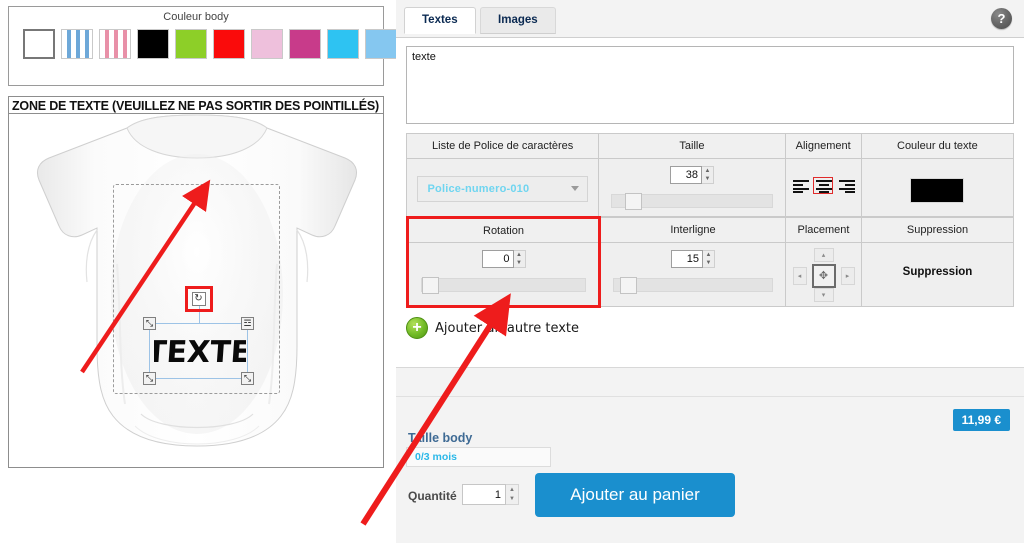 The width and height of the screenshot is (1024, 543). I want to click on delete-handle-icon: ☲, so click(247, 323).